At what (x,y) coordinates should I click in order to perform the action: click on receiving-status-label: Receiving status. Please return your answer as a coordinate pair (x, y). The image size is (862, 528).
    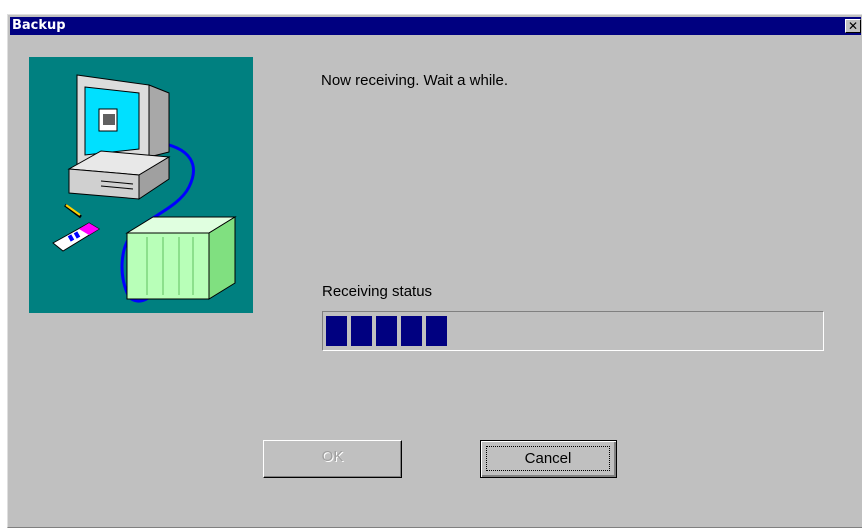
    Looking at the image, I should click on (377, 291).